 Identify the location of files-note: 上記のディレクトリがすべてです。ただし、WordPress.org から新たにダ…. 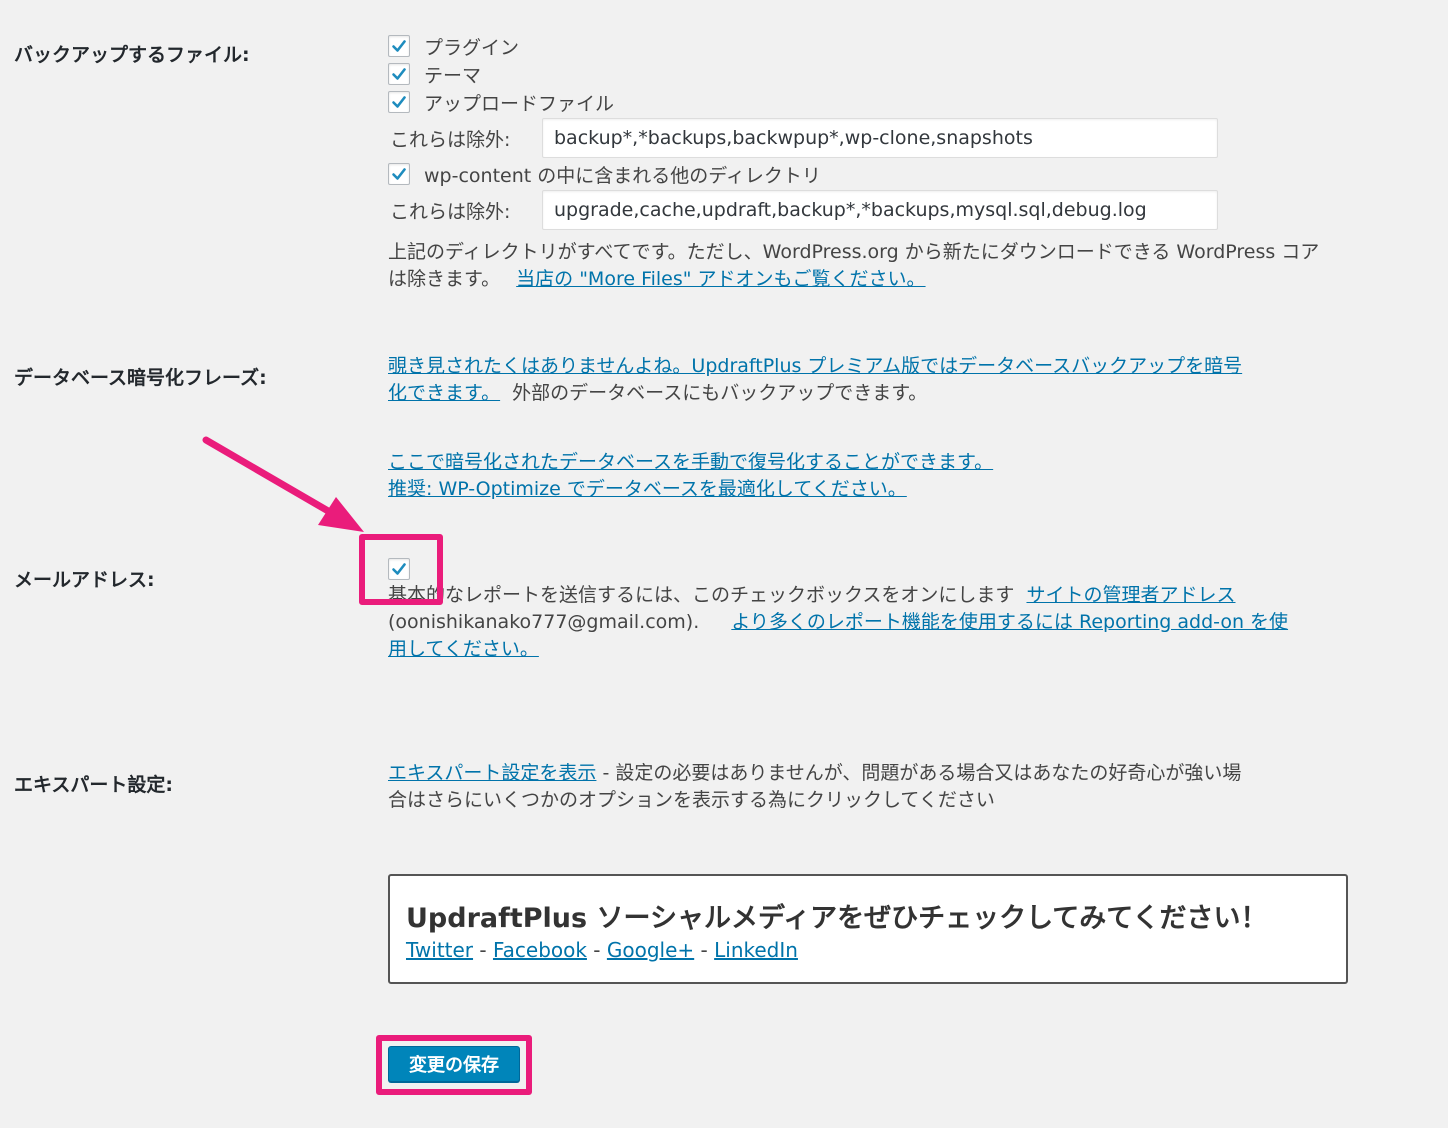
(908, 266).